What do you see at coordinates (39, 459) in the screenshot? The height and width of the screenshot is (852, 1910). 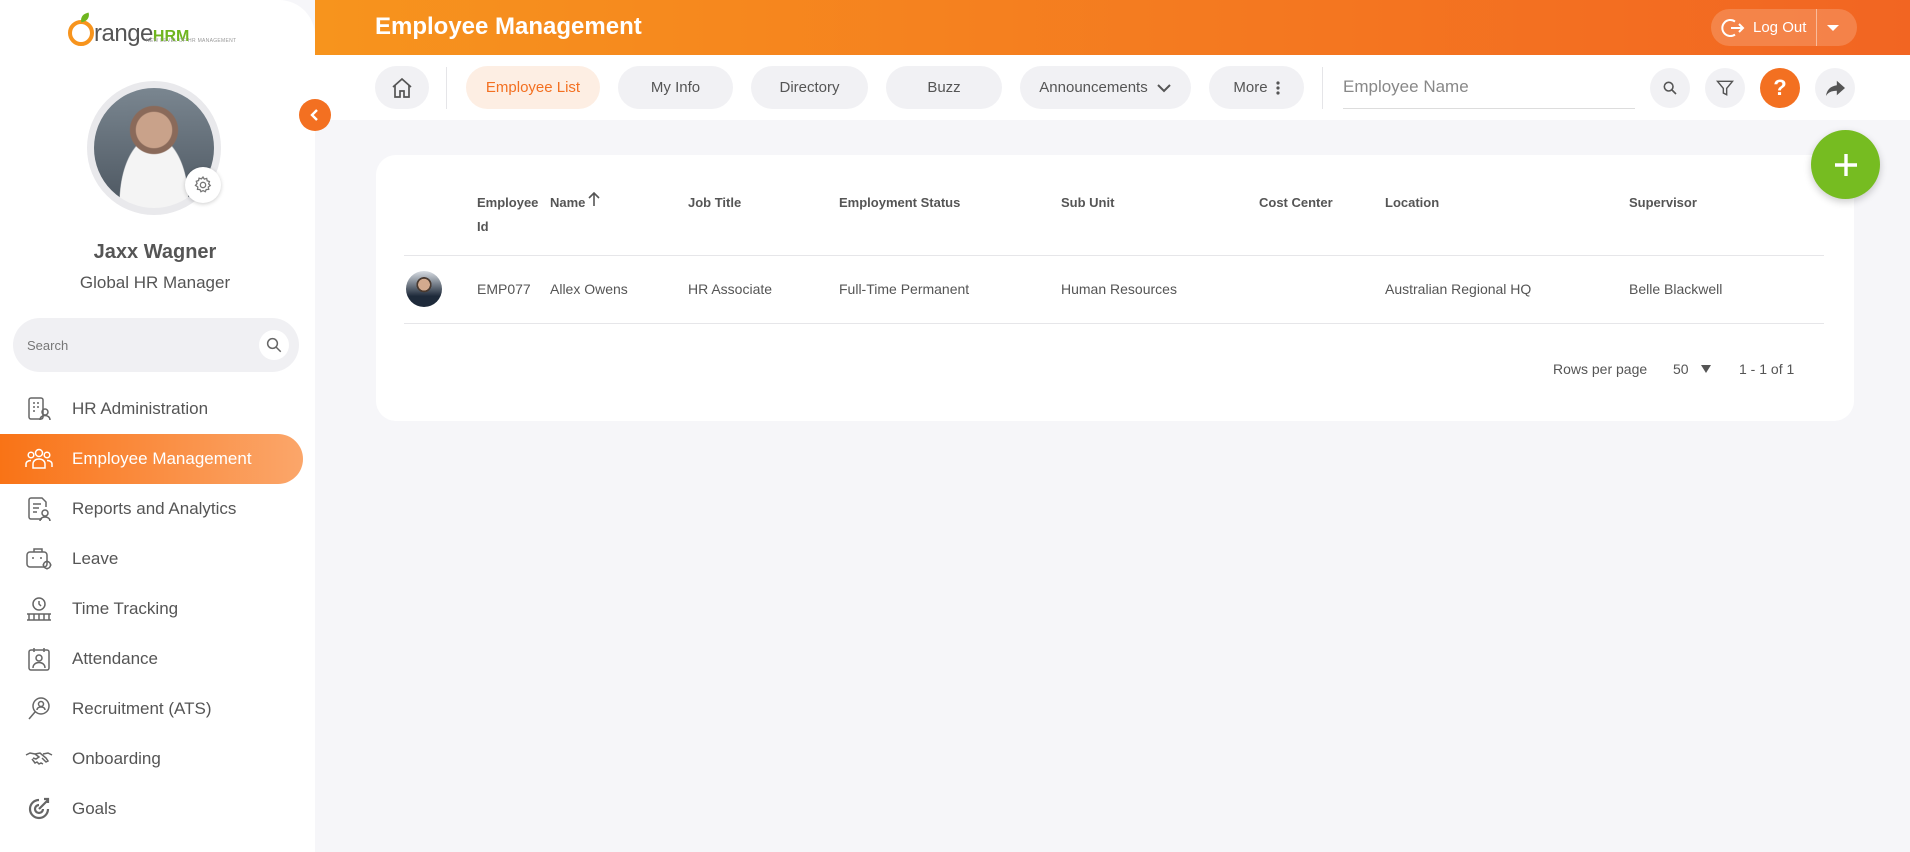 I see `employee-management-icon` at bounding box center [39, 459].